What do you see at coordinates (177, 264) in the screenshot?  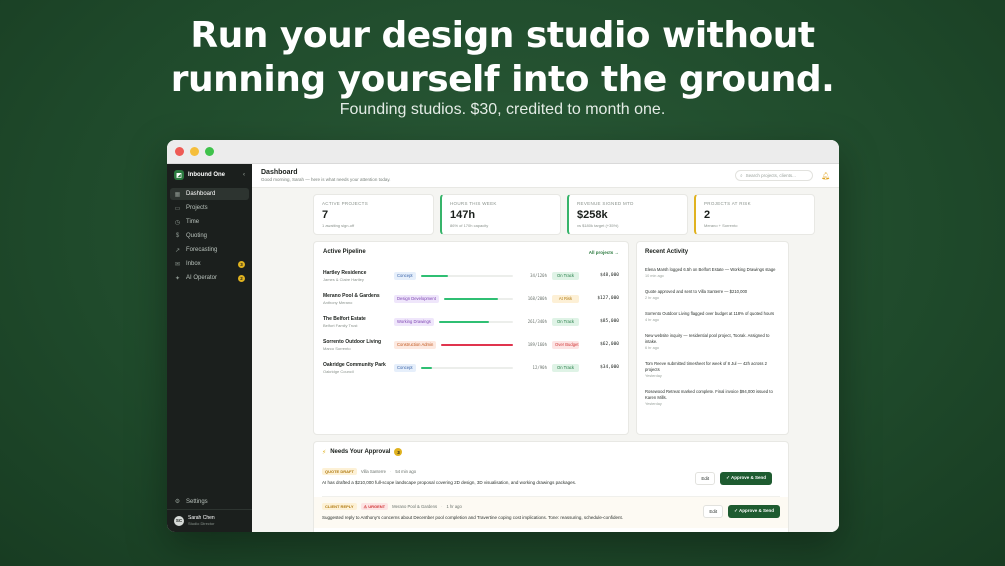 I see `inbox-icon: ✉` at bounding box center [177, 264].